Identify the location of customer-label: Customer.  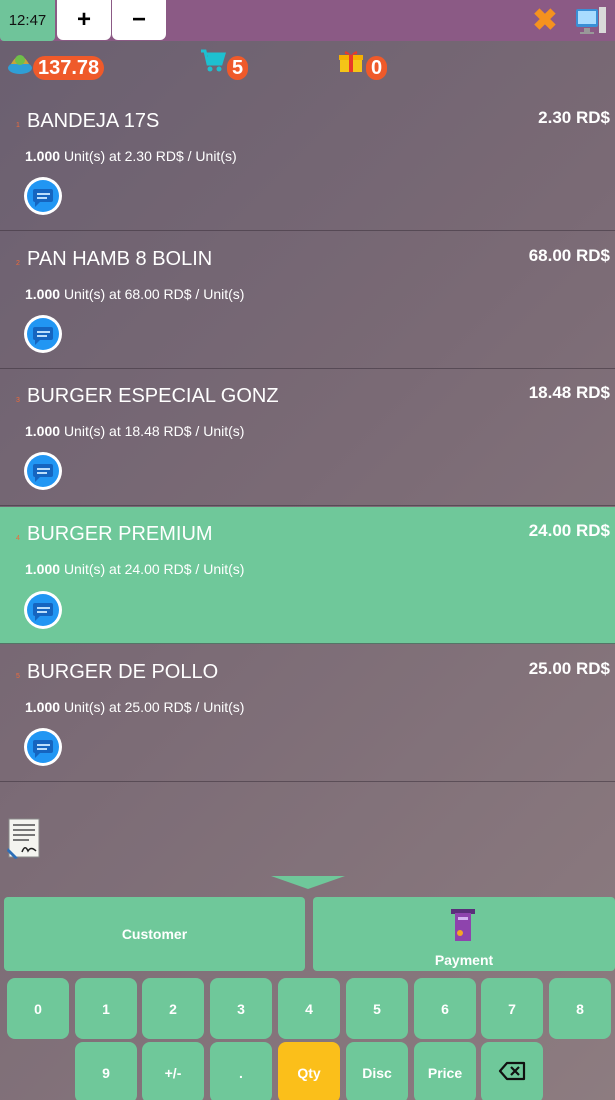
(154, 934).